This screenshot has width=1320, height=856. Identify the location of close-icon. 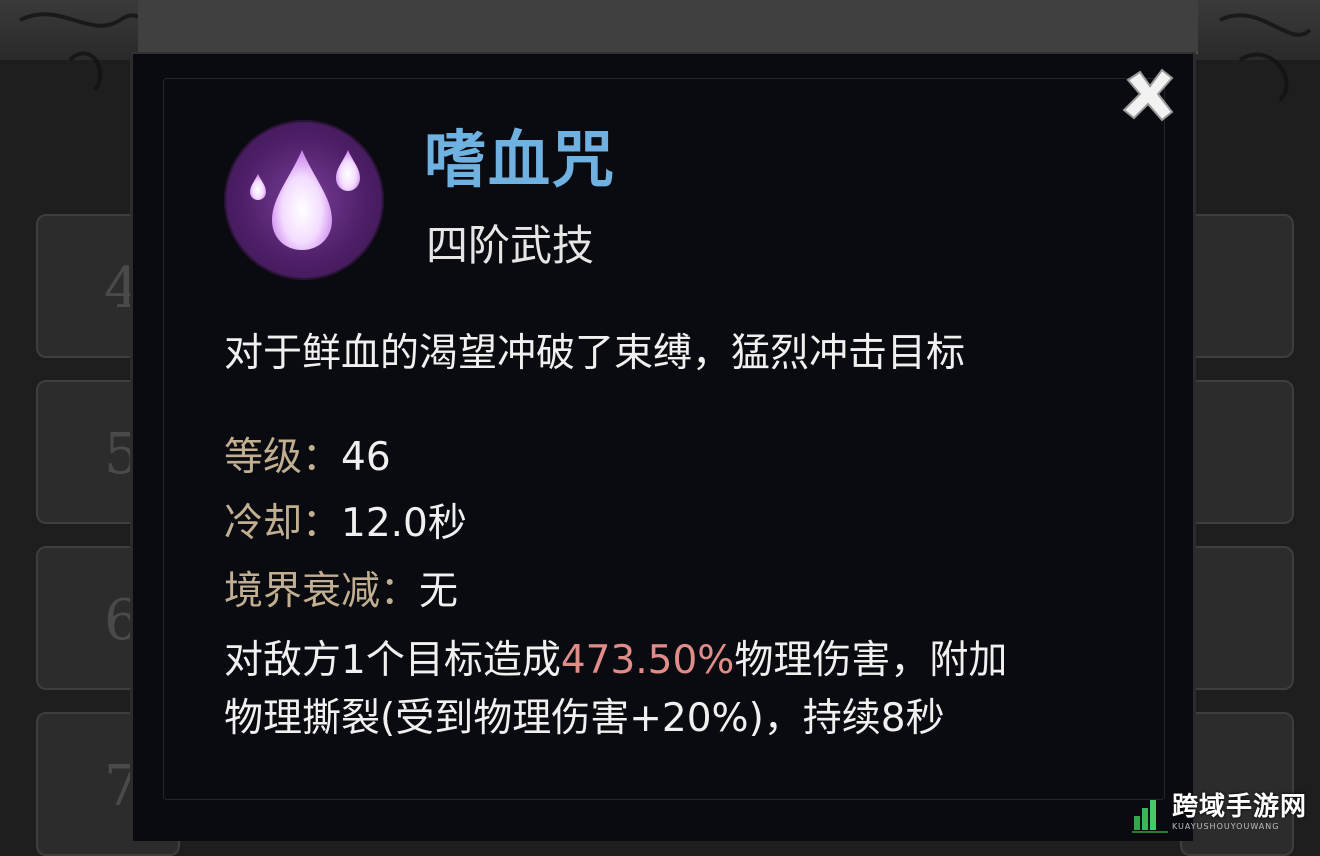
(1148, 95).